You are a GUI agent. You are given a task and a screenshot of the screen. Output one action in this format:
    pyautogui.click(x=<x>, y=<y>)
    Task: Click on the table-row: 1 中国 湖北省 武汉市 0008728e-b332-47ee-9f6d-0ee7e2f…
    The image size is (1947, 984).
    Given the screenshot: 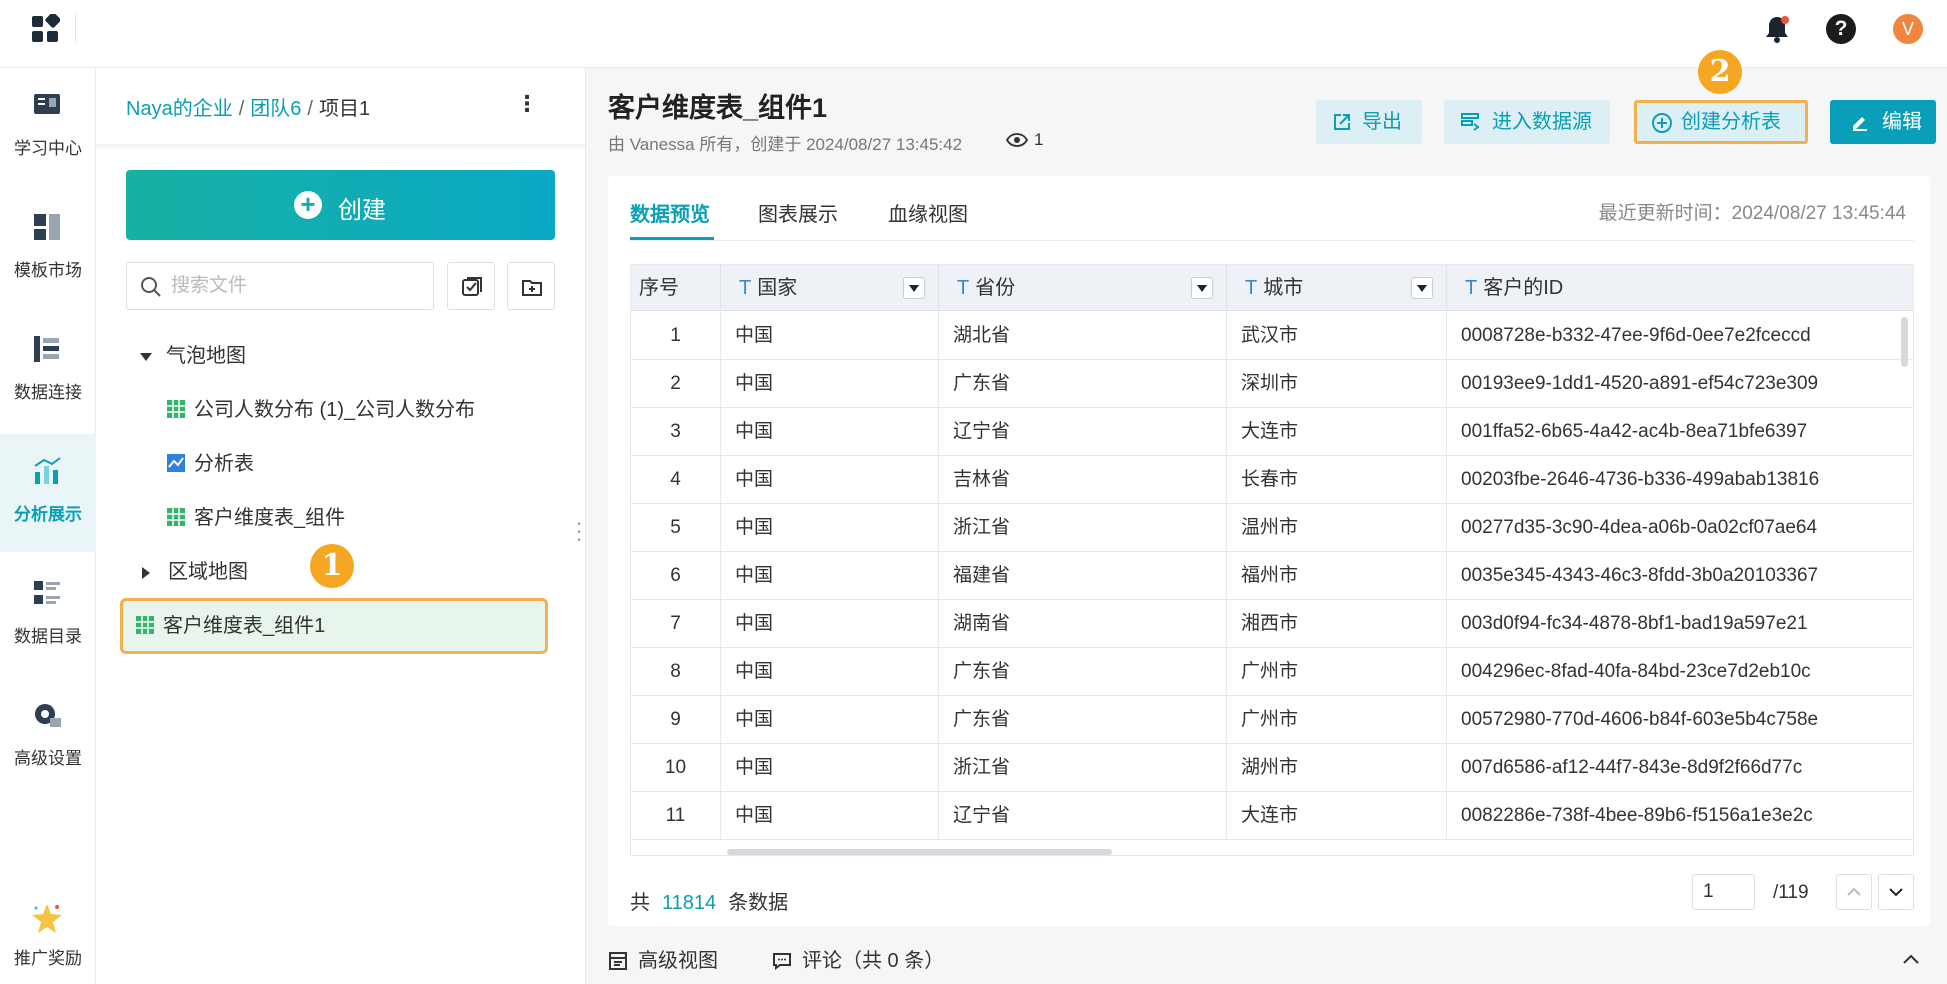 What is the action you would take?
    pyautogui.click(x=1272, y=336)
    